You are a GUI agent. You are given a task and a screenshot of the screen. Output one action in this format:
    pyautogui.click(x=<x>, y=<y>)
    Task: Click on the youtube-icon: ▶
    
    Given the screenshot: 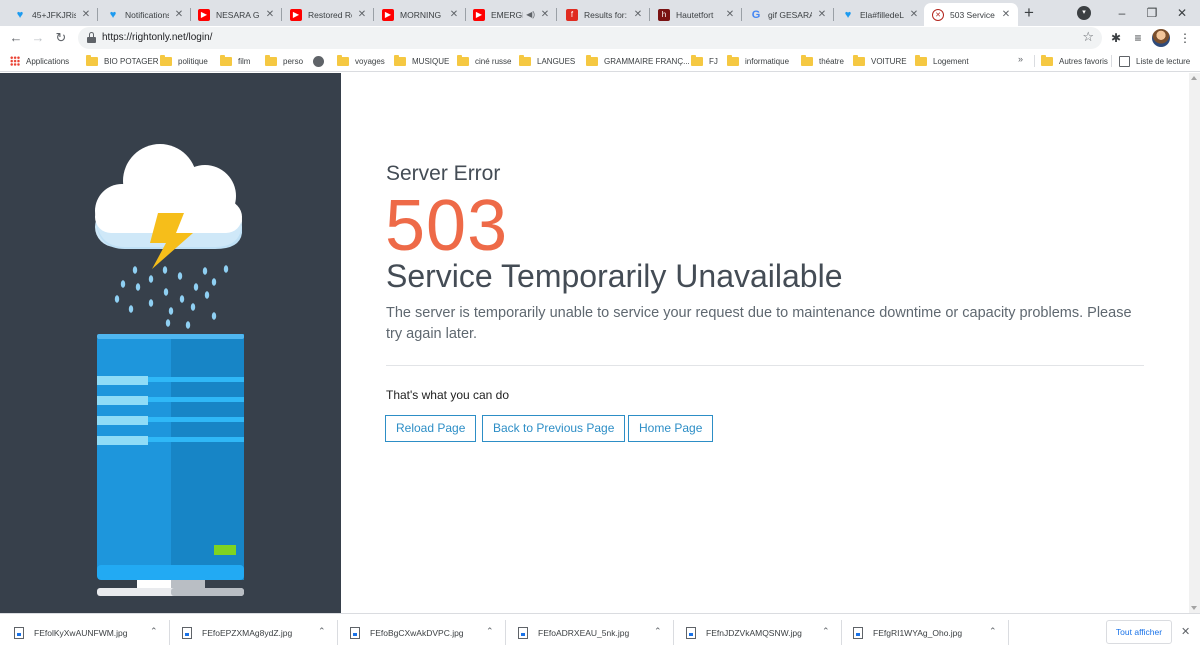 What is the action you would take?
    pyautogui.click(x=296, y=14)
    